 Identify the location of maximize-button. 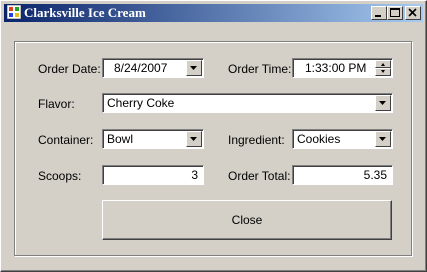
(395, 13).